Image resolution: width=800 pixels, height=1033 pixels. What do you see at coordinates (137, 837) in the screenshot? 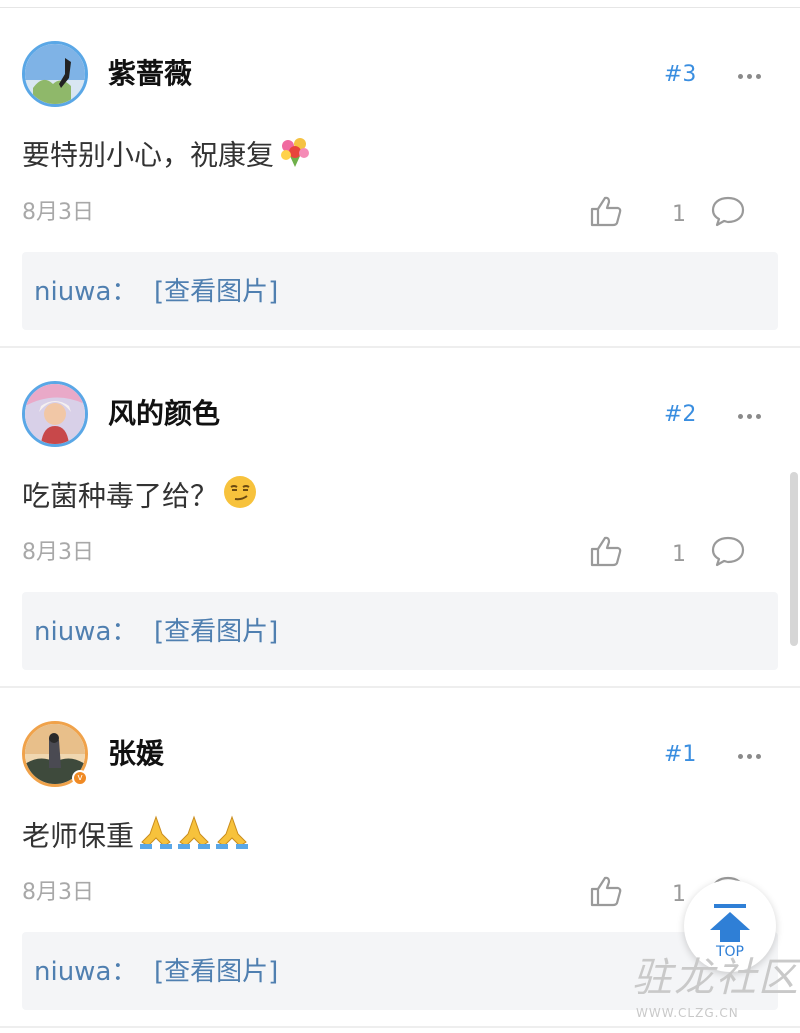
I see `comment-text: 老师保重` at bounding box center [137, 837].